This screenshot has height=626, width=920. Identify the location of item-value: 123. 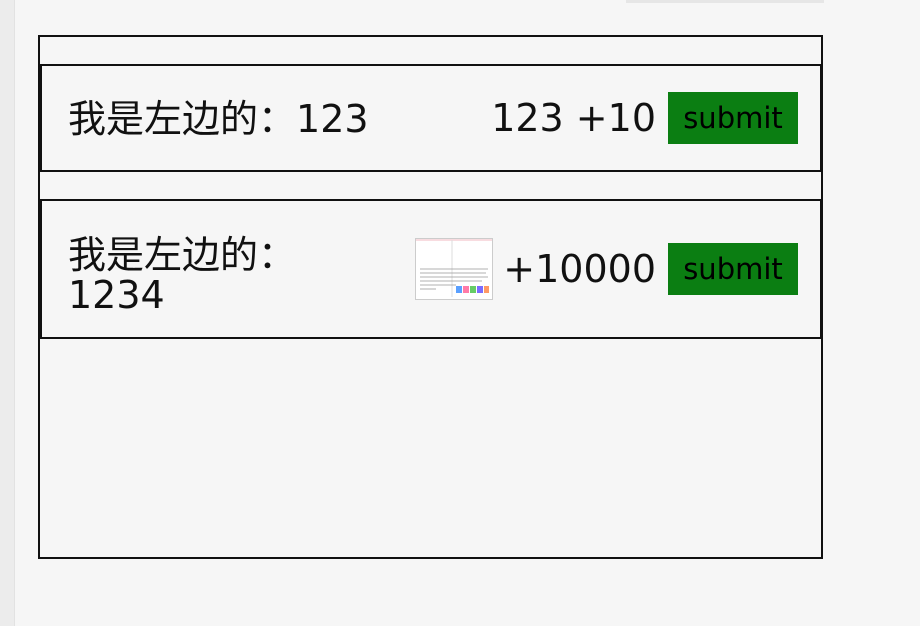
(332, 119).